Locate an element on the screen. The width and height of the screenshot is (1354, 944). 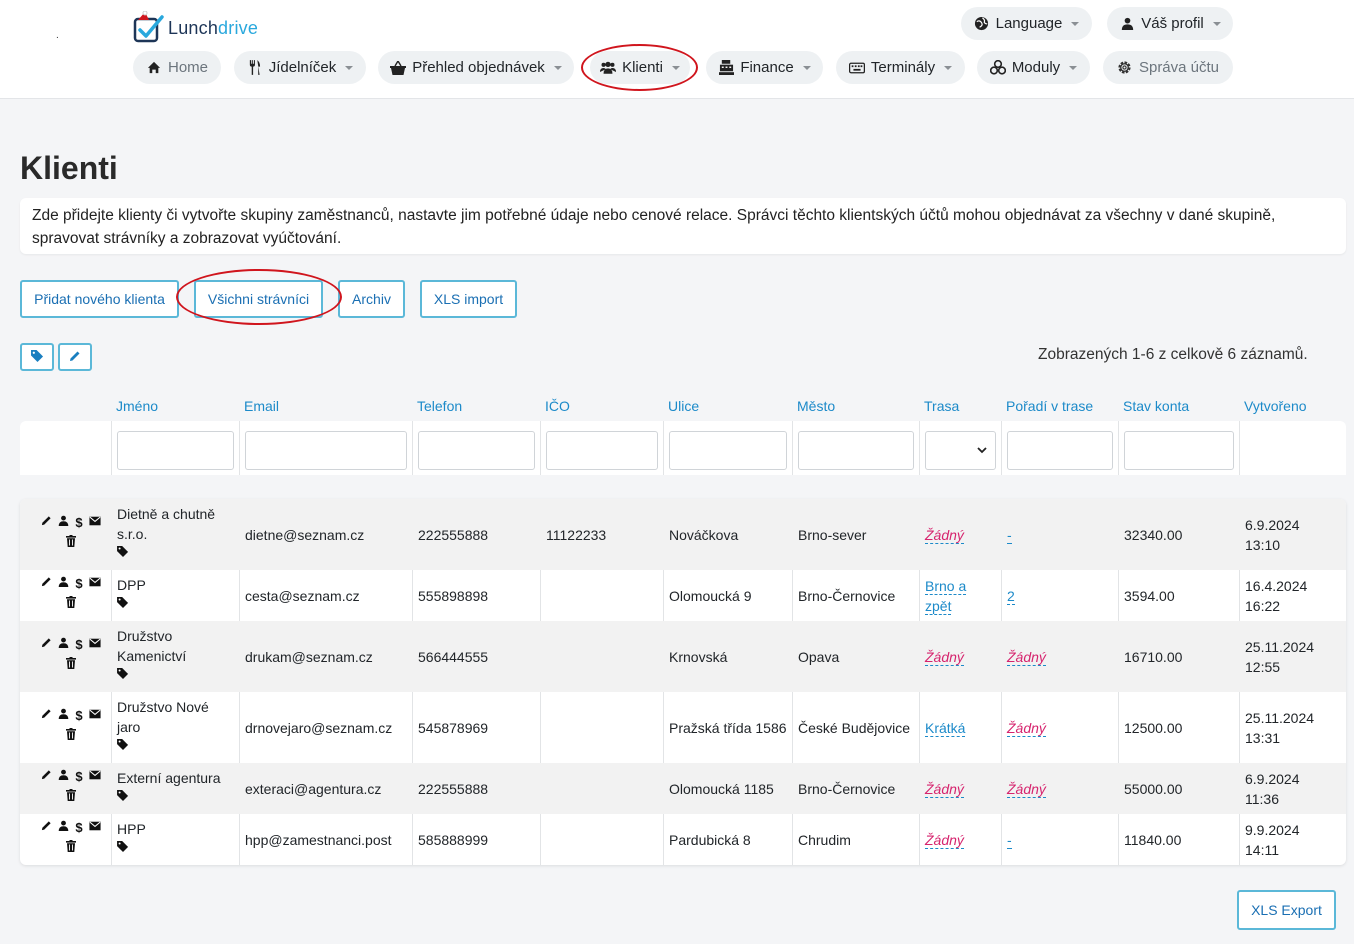
filter-city-input is located at coordinates (856, 450).